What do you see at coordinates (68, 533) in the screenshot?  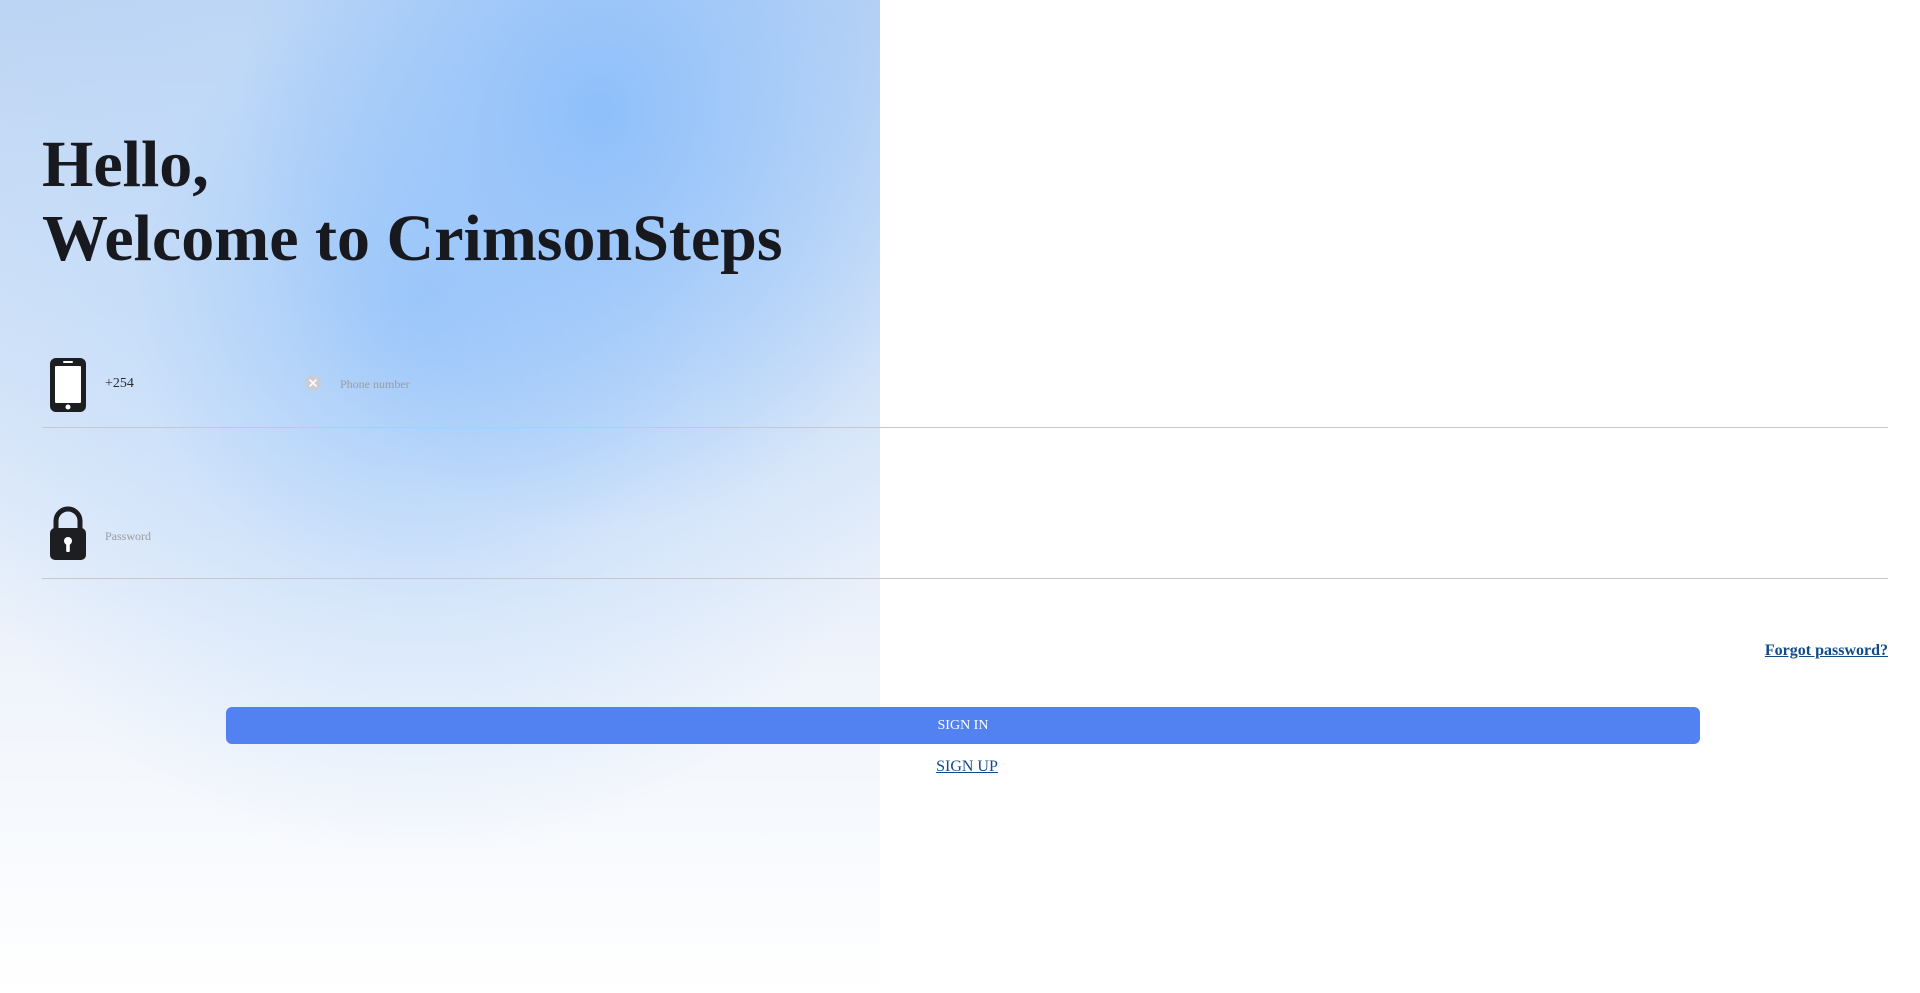 I see `lock-icon` at bounding box center [68, 533].